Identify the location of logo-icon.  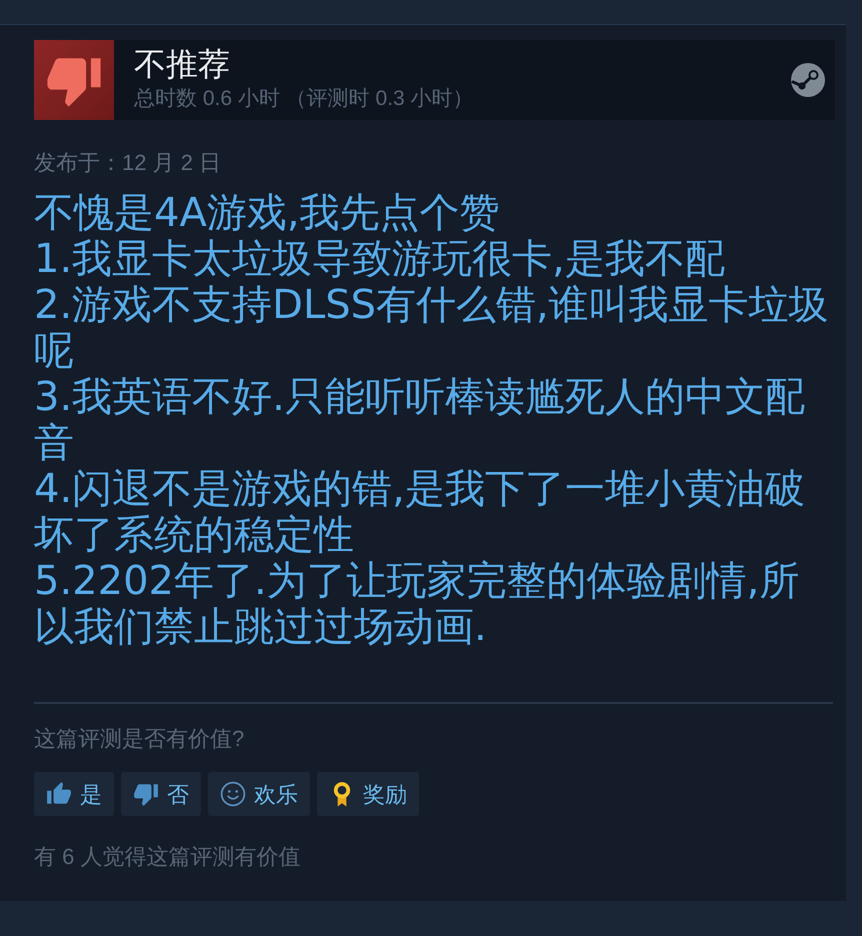
(808, 80).